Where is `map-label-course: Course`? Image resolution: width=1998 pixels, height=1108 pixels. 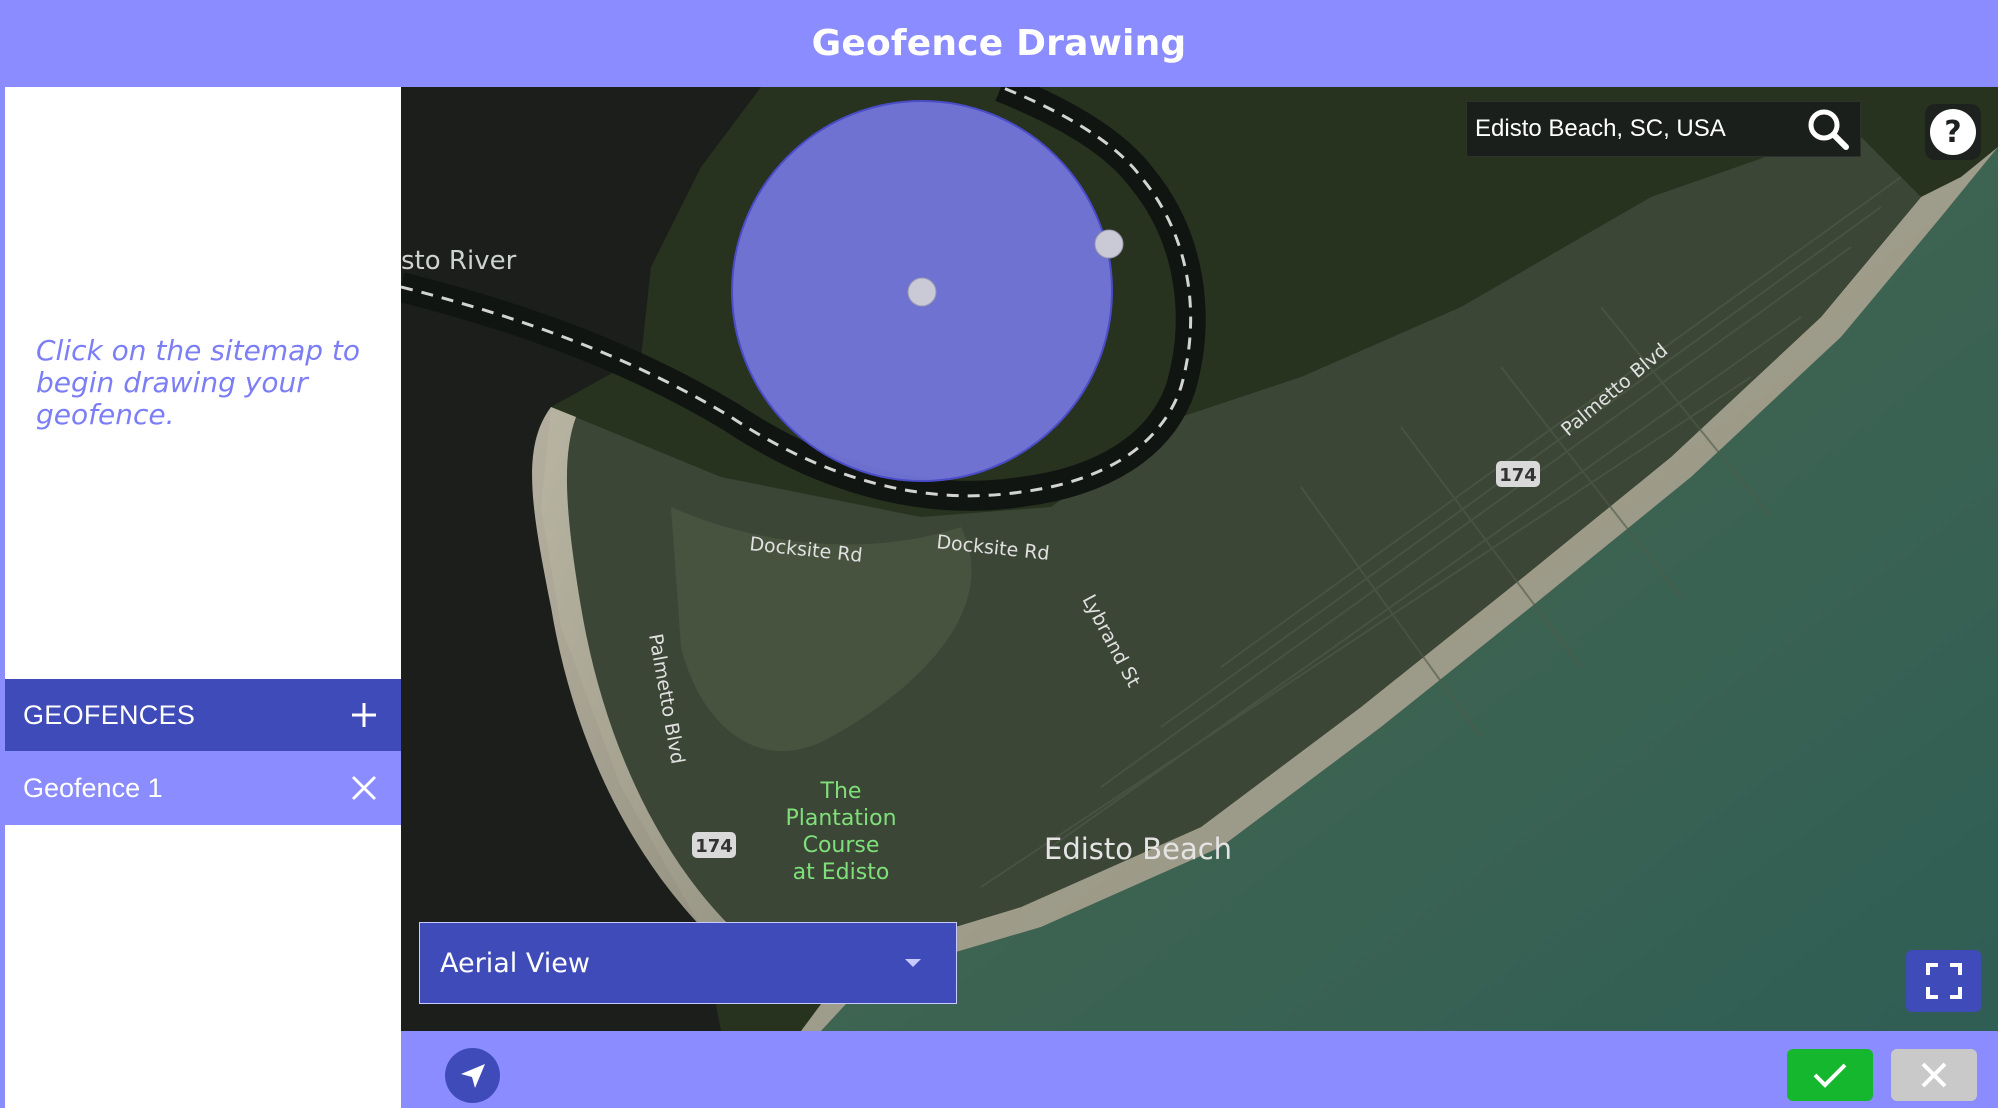
map-label-course: Course is located at coordinates (841, 845).